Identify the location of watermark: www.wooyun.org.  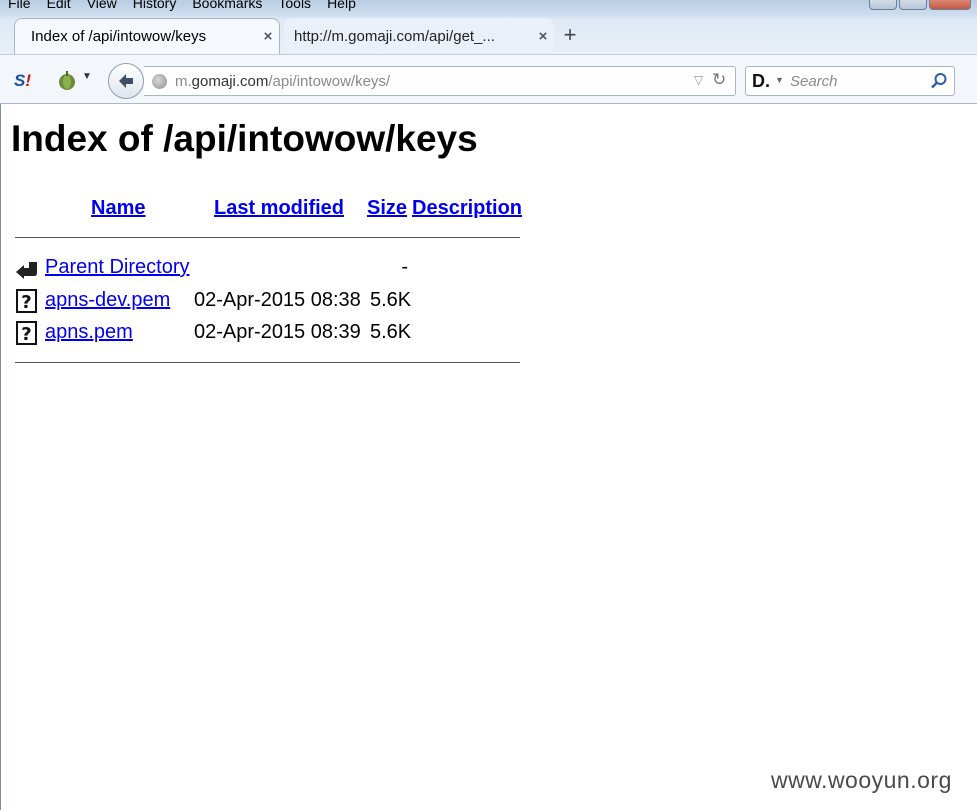
(861, 780).